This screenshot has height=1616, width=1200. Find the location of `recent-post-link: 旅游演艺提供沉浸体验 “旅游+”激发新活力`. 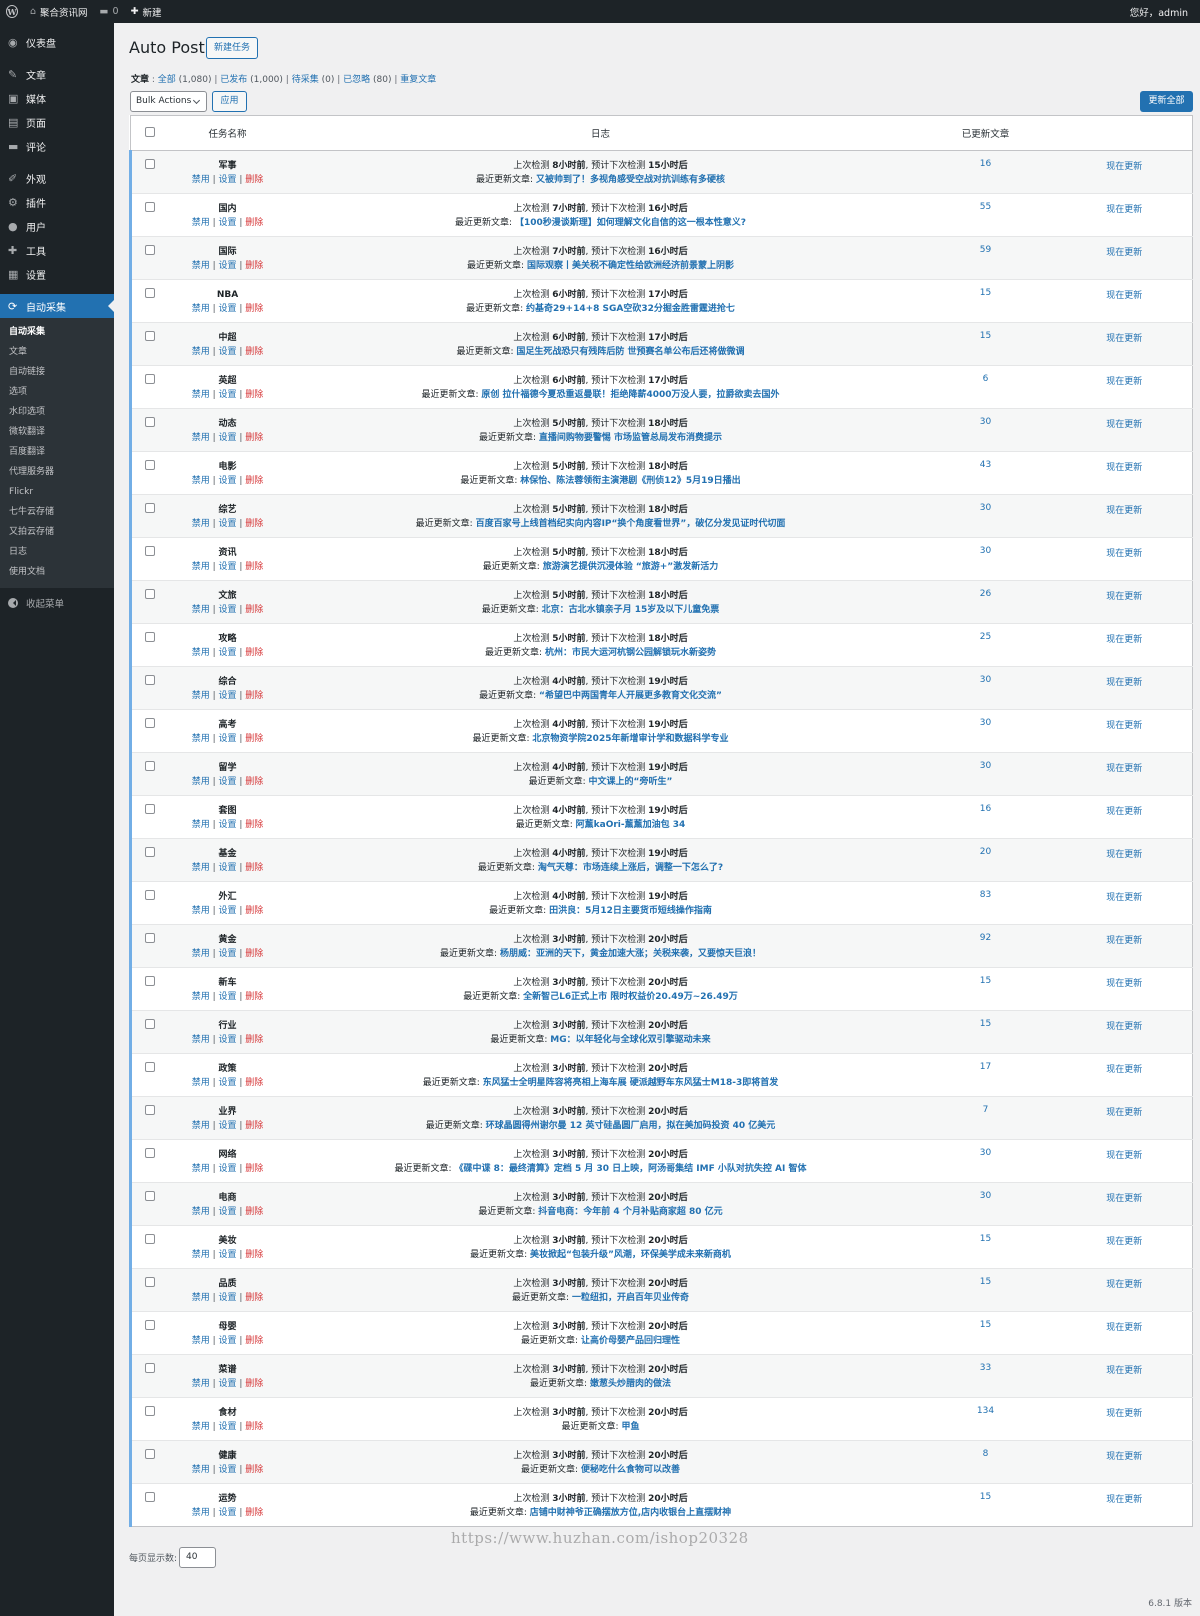

recent-post-link: 旅游演艺提供沉浸体验 “旅游+”激发新活力 is located at coordinates (631, 567).